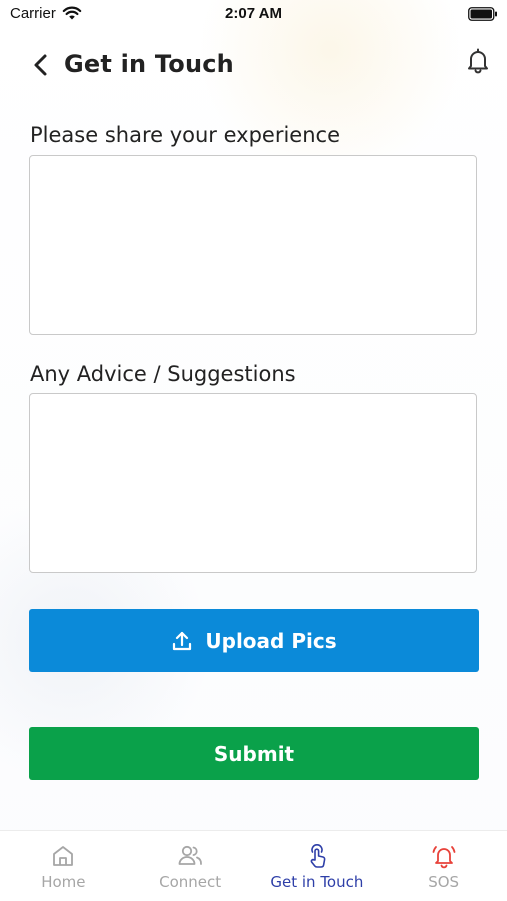  I want to click on page-title: Get in Touch, so click(149, 64).